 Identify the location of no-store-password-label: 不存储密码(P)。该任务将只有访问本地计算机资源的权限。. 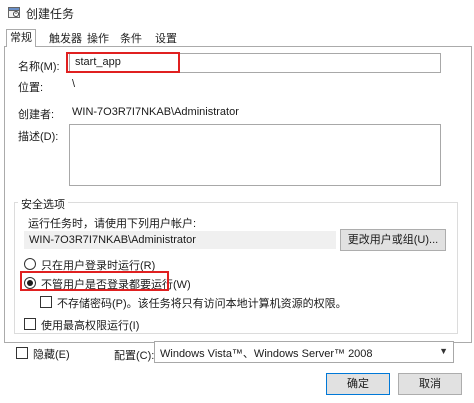
(202, 303).